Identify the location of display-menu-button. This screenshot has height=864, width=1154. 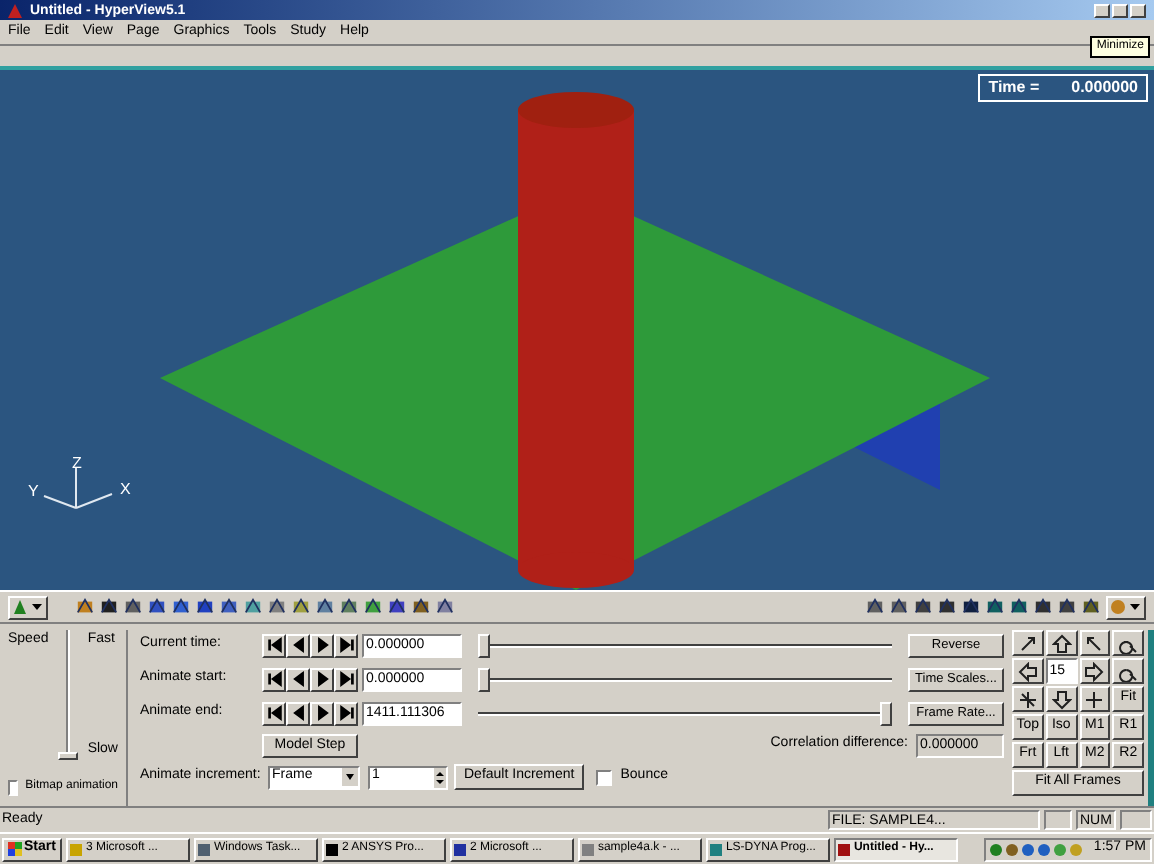
(1126, 607).